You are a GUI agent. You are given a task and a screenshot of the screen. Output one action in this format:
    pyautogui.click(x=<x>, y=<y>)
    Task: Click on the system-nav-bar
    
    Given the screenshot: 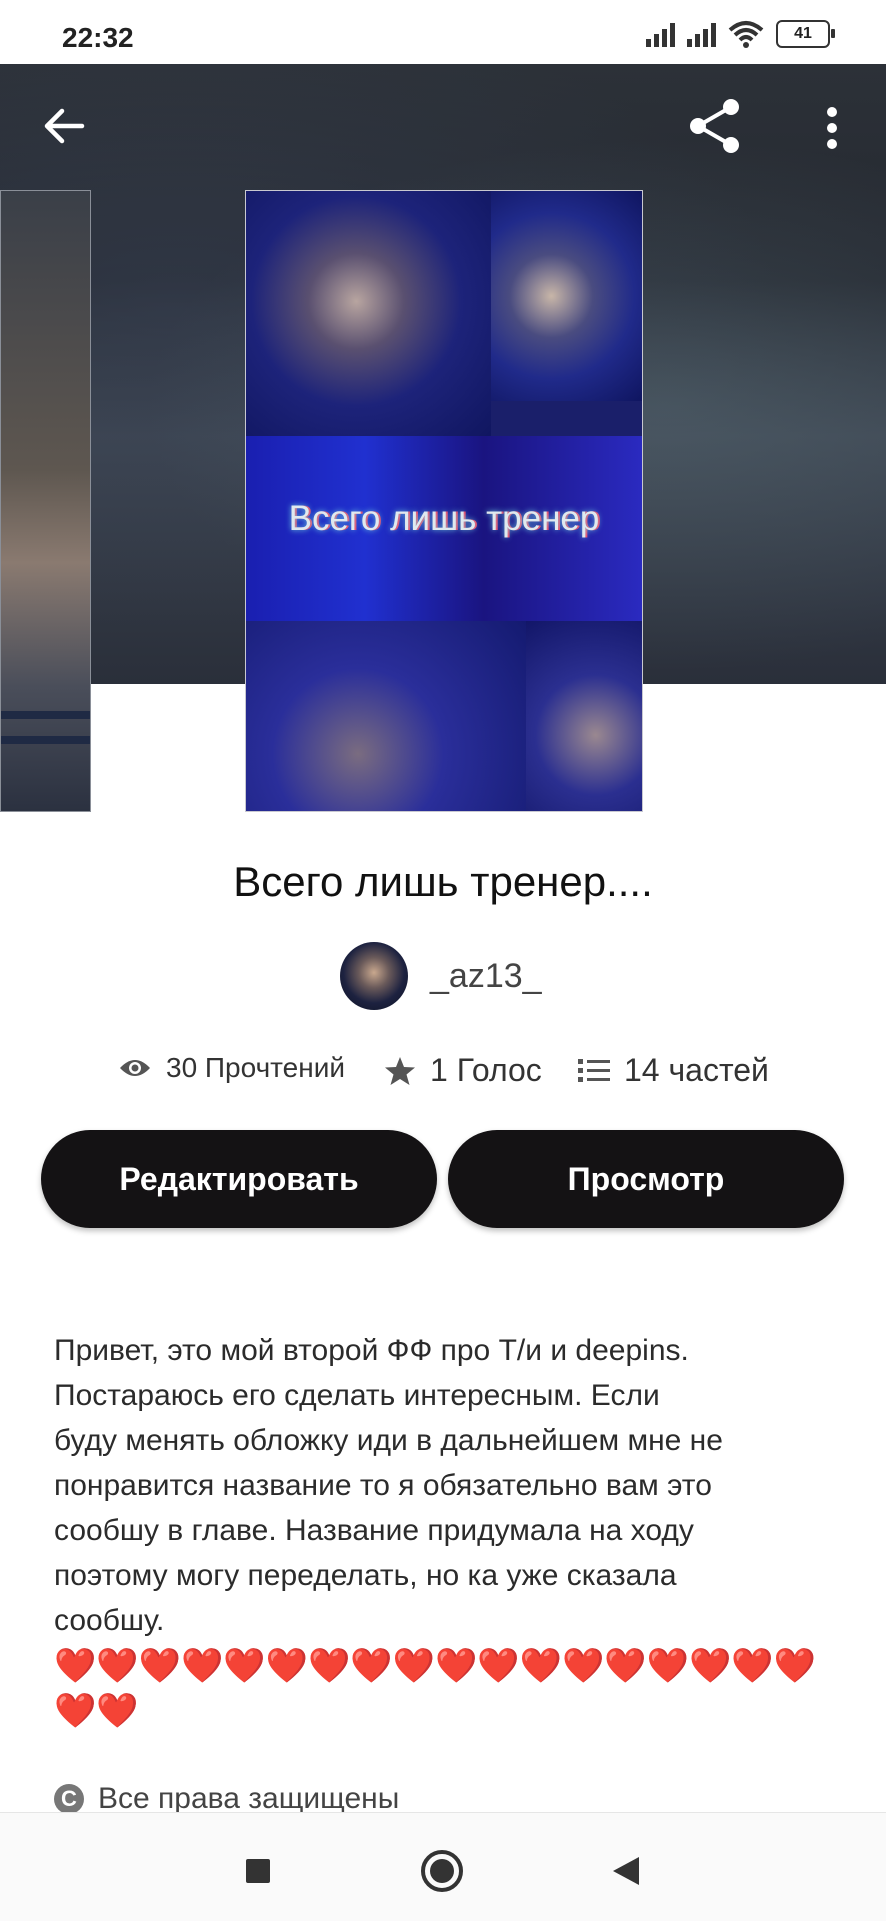 What is the action you would take?
    pyautogui.click(x=443, y=1866)
    